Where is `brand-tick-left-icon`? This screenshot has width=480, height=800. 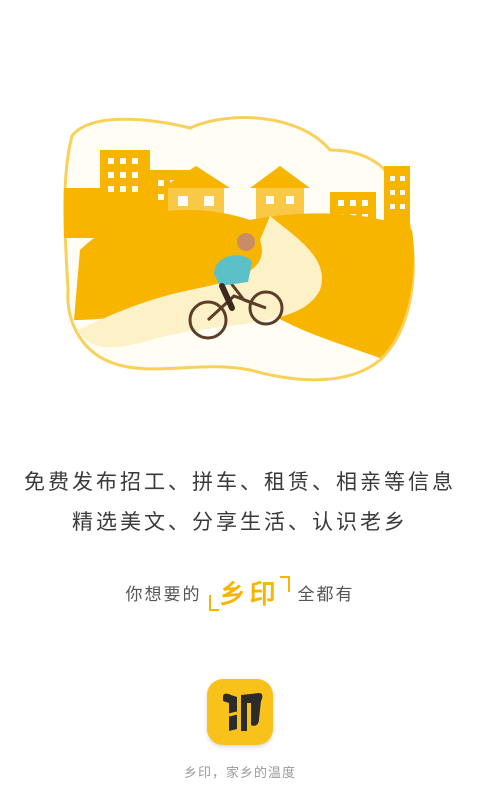 brand-tick-left-icon is located at coordinates (214, 603).